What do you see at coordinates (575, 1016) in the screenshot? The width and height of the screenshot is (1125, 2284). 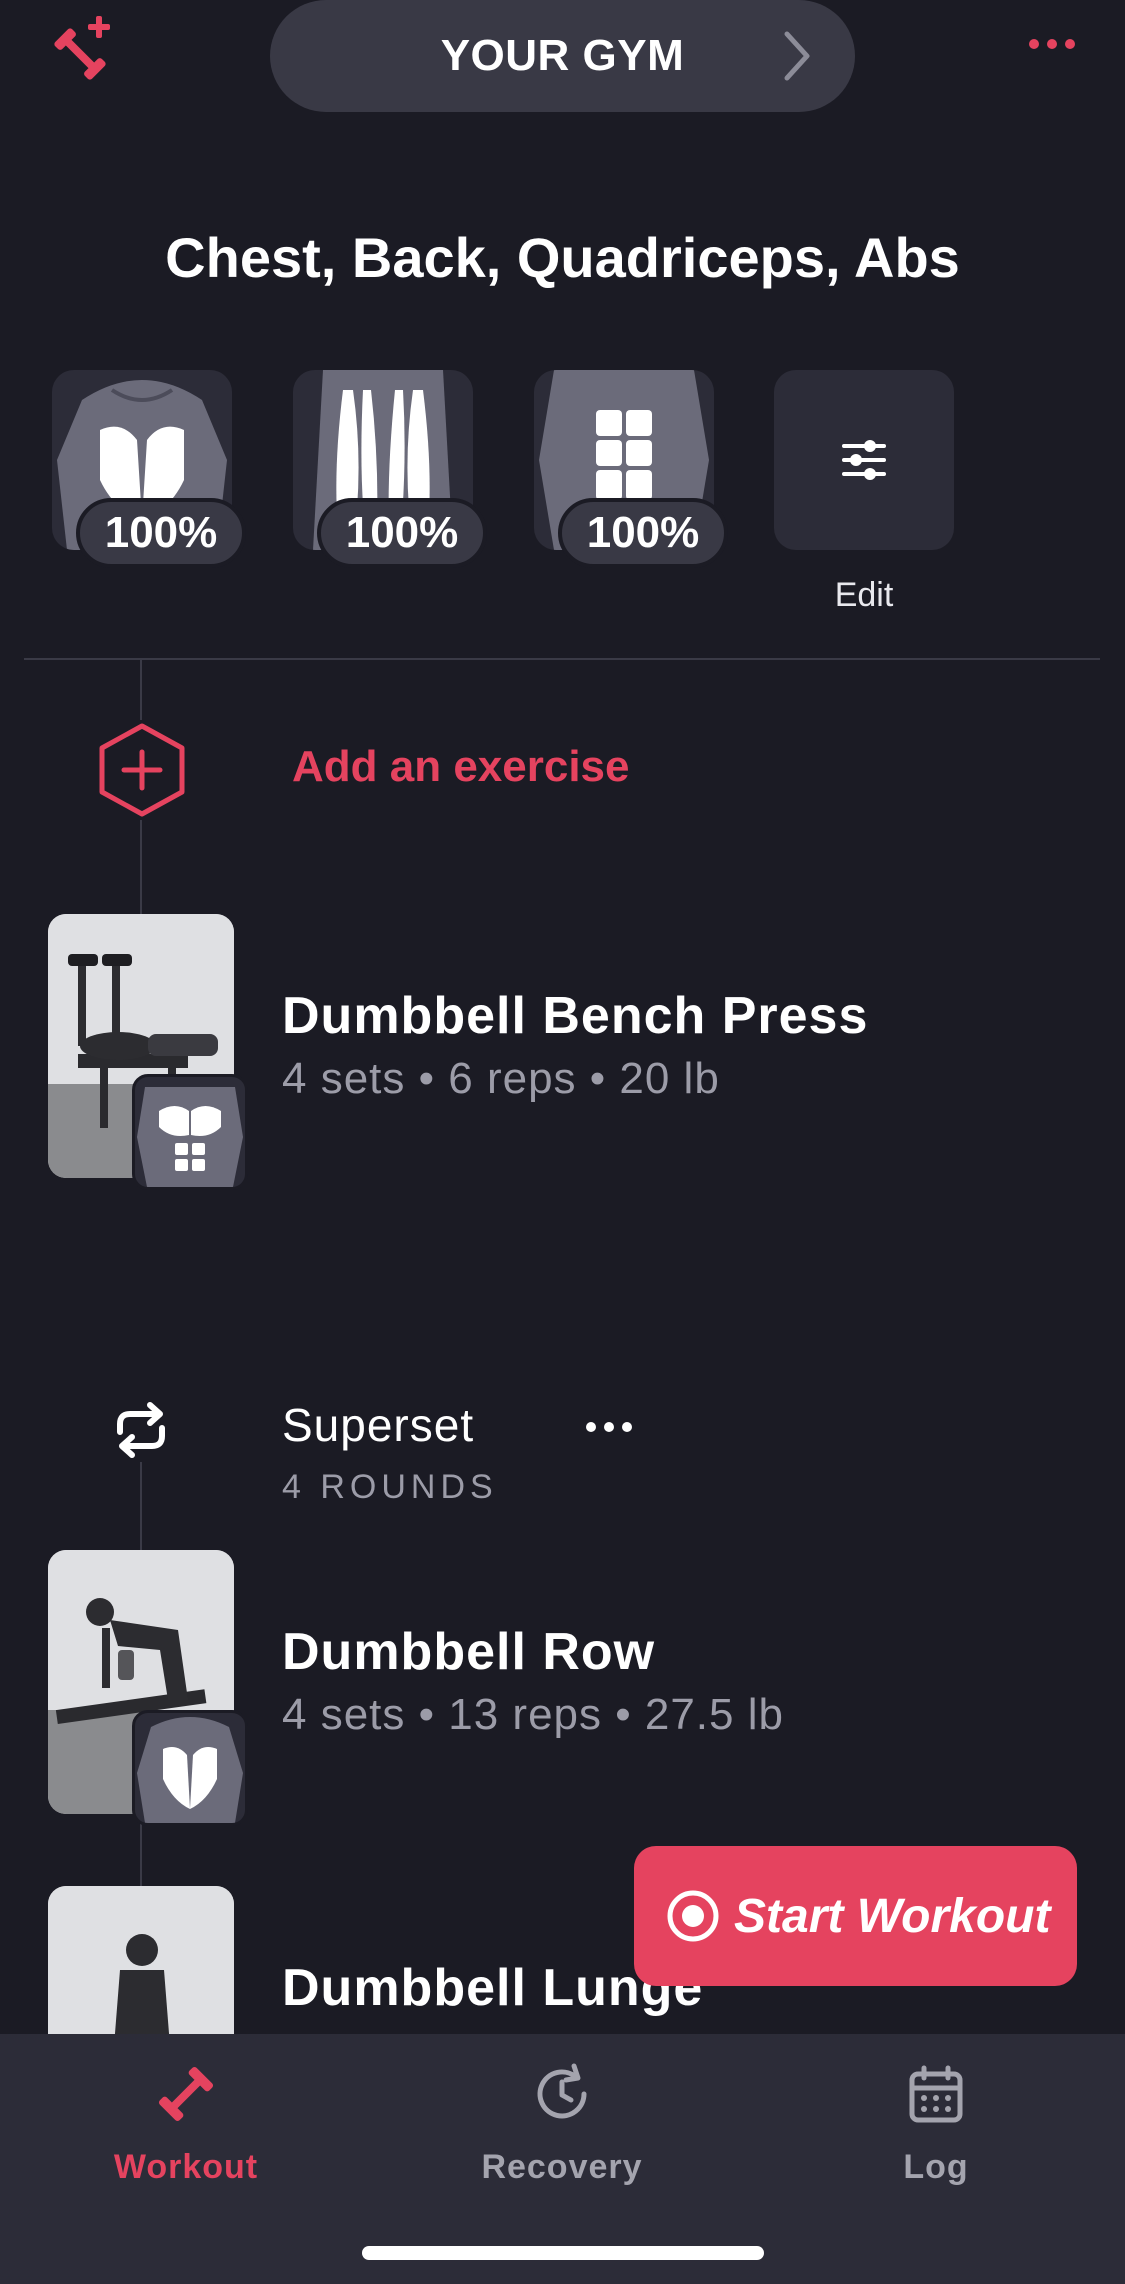 I see `exercise-name: Dumbbell Bench Press` at bounding box center [575, 1016].